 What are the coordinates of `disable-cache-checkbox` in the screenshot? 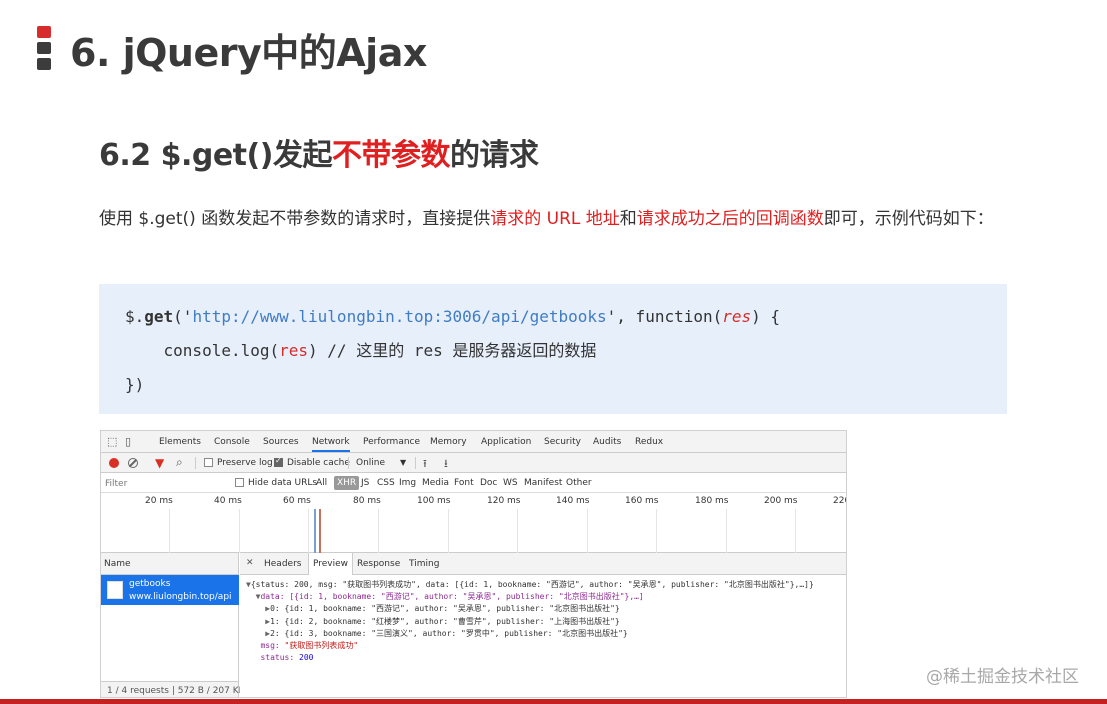 It's located at (278, 461).